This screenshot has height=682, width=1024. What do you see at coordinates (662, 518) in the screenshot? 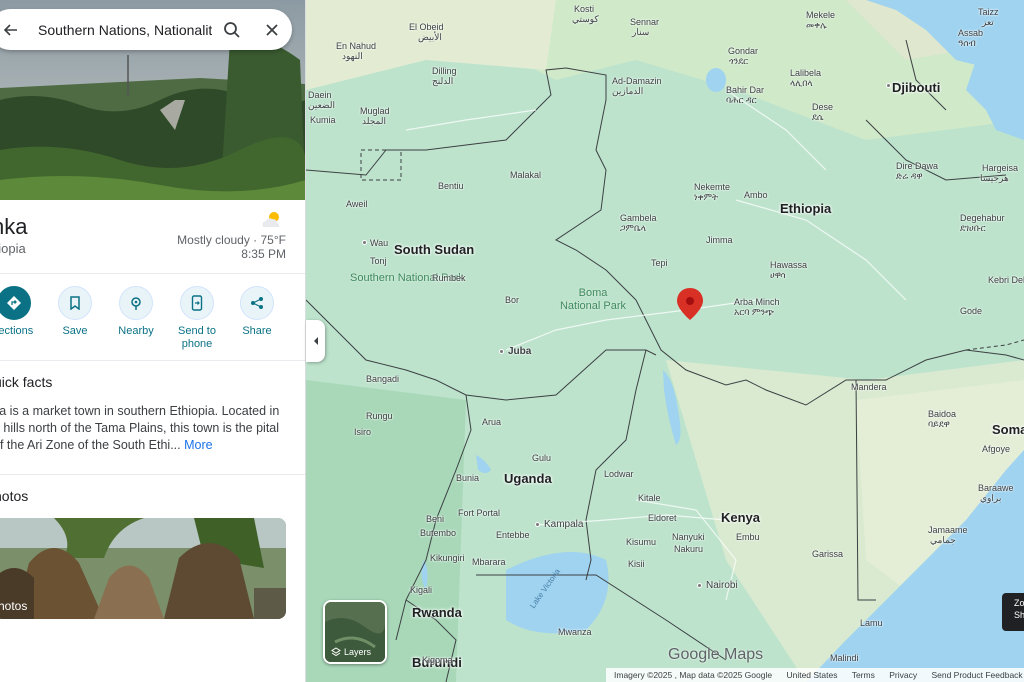
I see `city-label: Eldoret` at bounding box center [662, 518].